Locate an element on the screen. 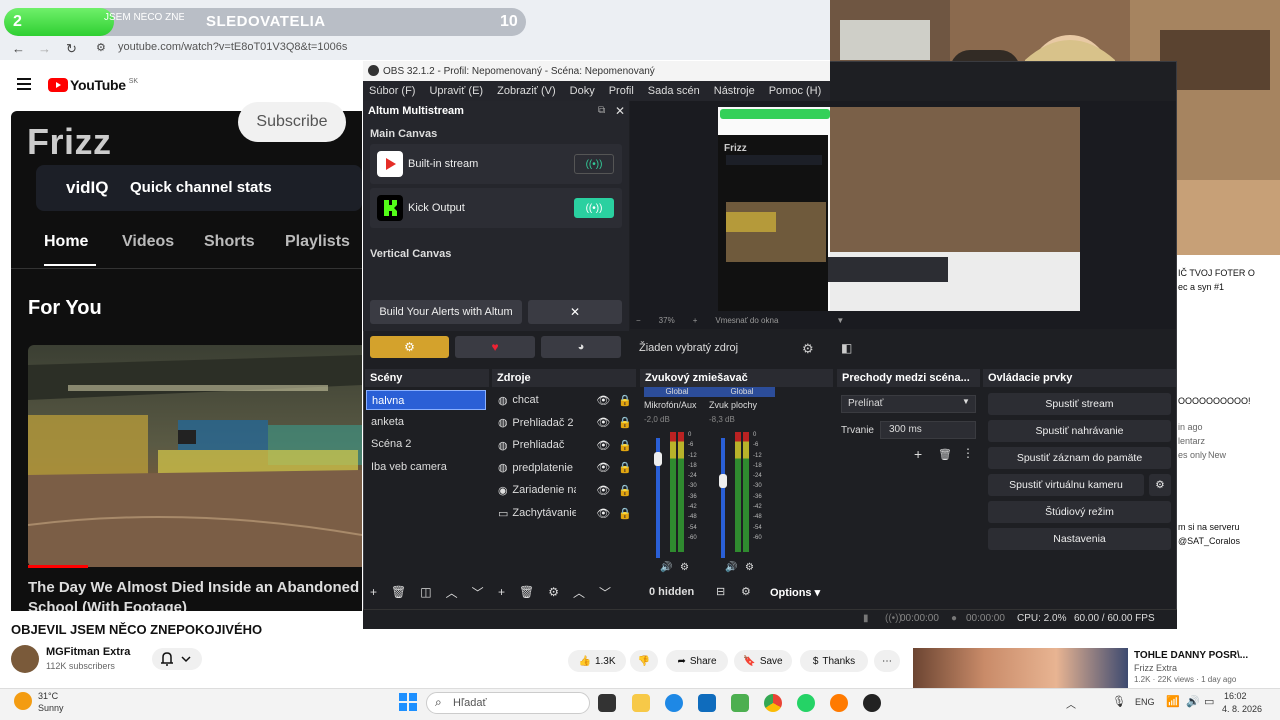  channel-owner: MGFitman Extra is located at coordinates (88, 652).